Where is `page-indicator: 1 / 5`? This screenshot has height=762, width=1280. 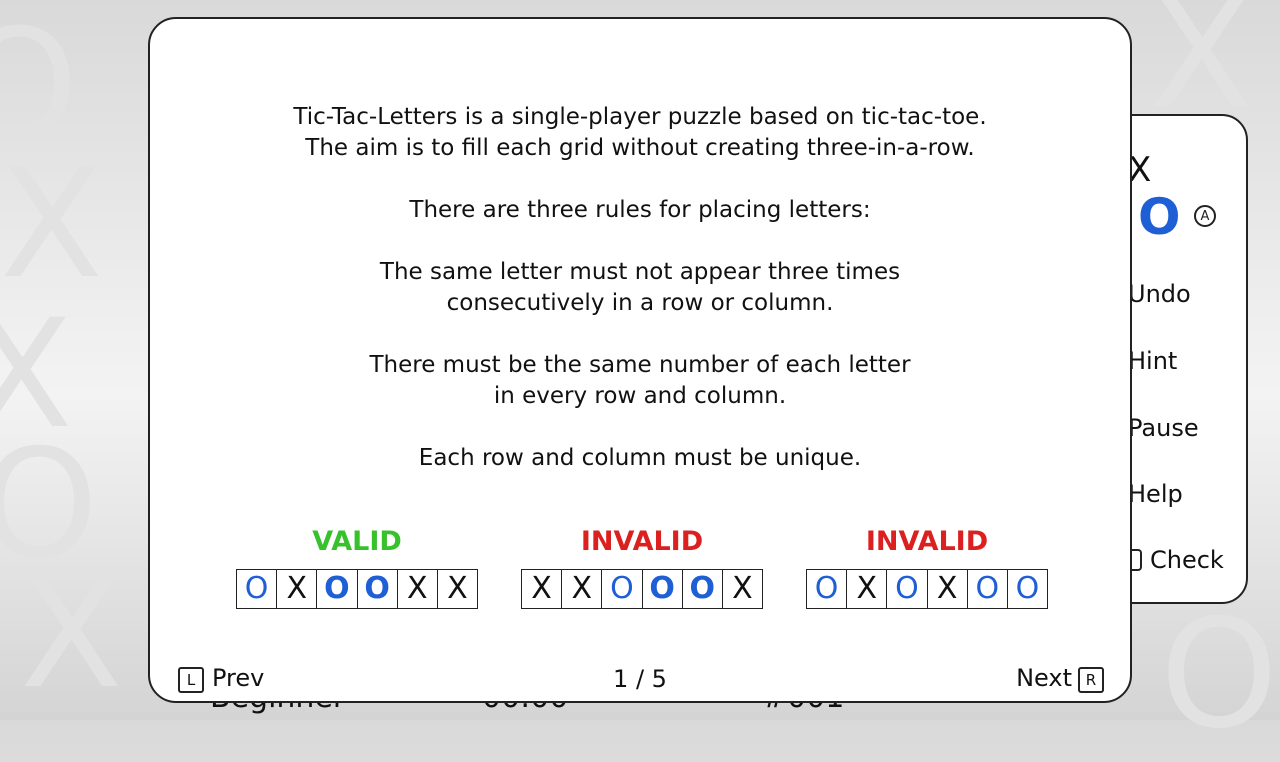 page-indicator: 1 / 5 is located at coordinates (640, 679).